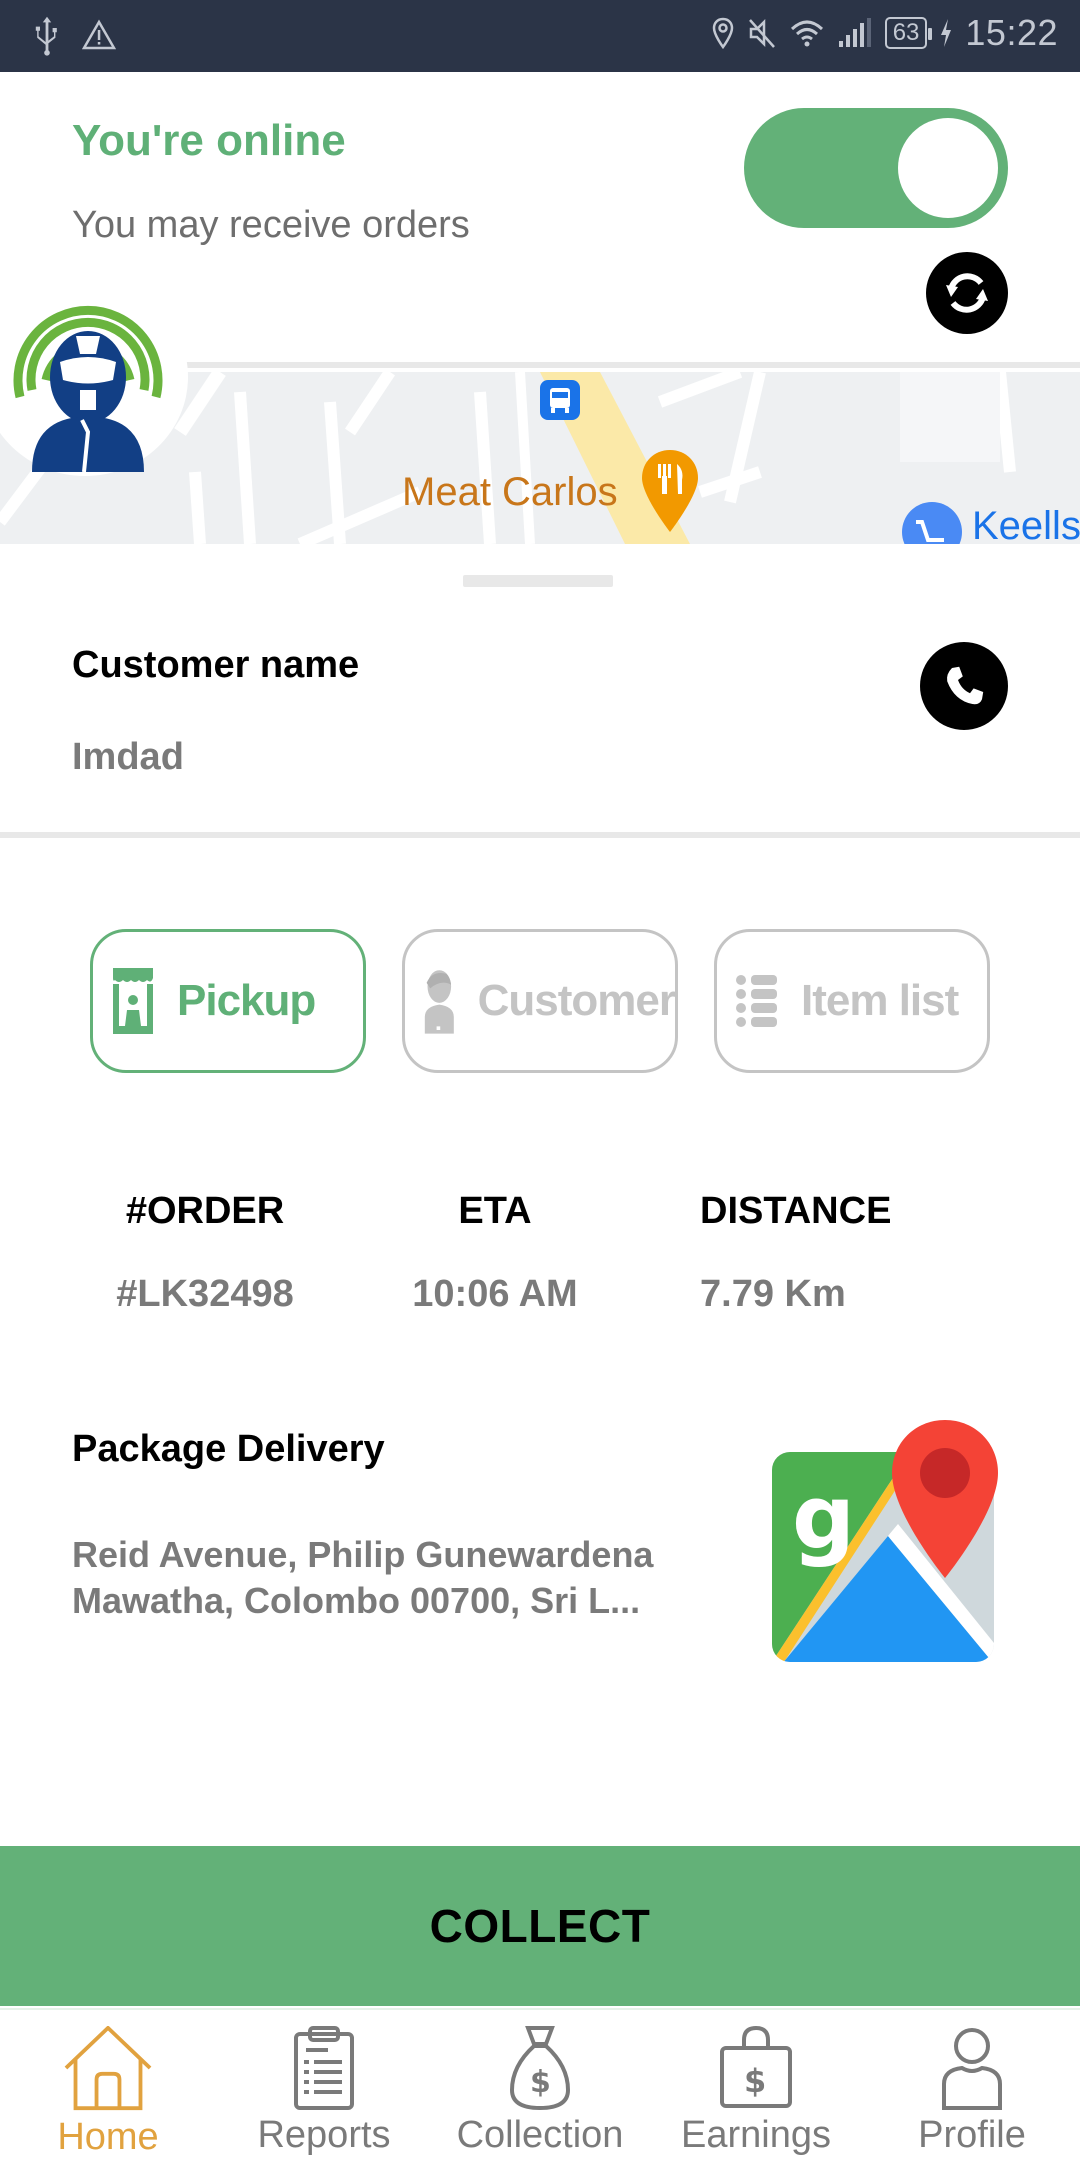  I want to click on location-icon, so click(722, 33).